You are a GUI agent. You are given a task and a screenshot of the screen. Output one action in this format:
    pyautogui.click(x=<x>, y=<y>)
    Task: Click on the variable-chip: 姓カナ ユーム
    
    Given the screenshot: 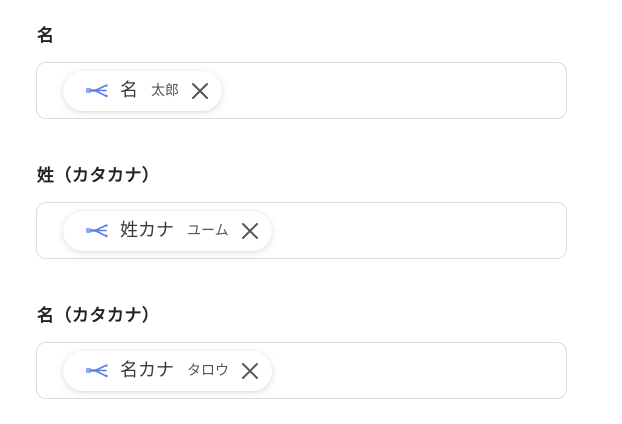 What is the action you would take?
    pyautogui.click(x=167, y=231)
    